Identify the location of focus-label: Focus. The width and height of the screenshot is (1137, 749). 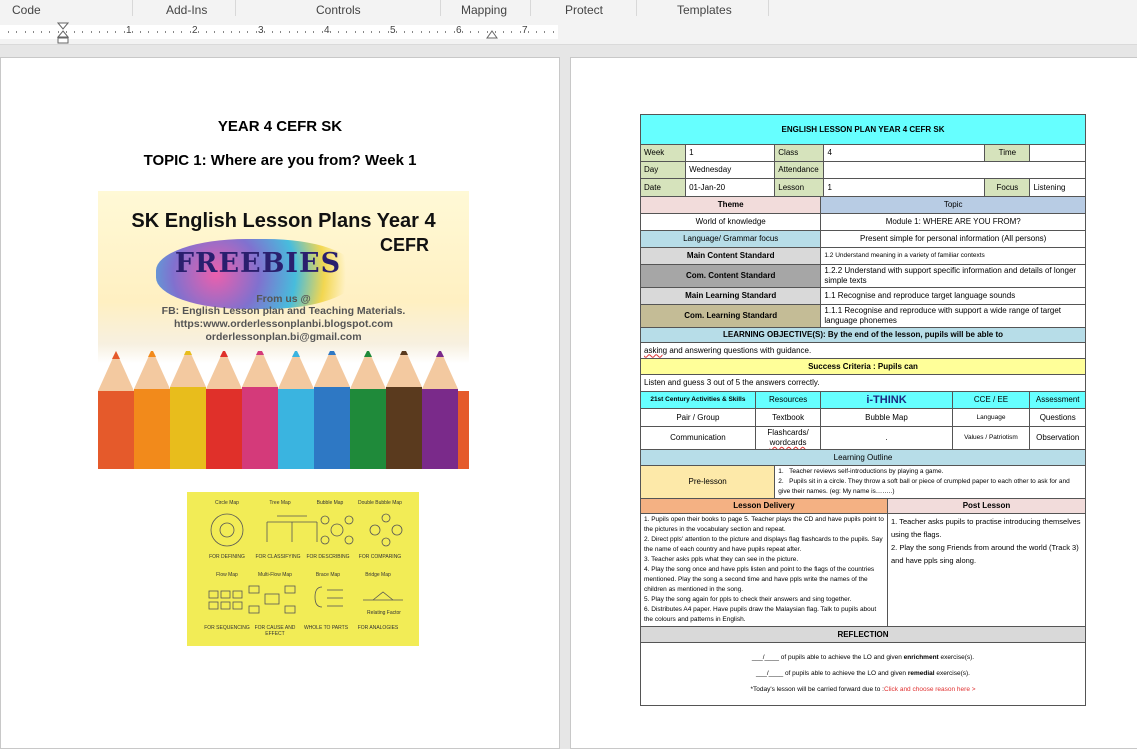
(1007, 187).